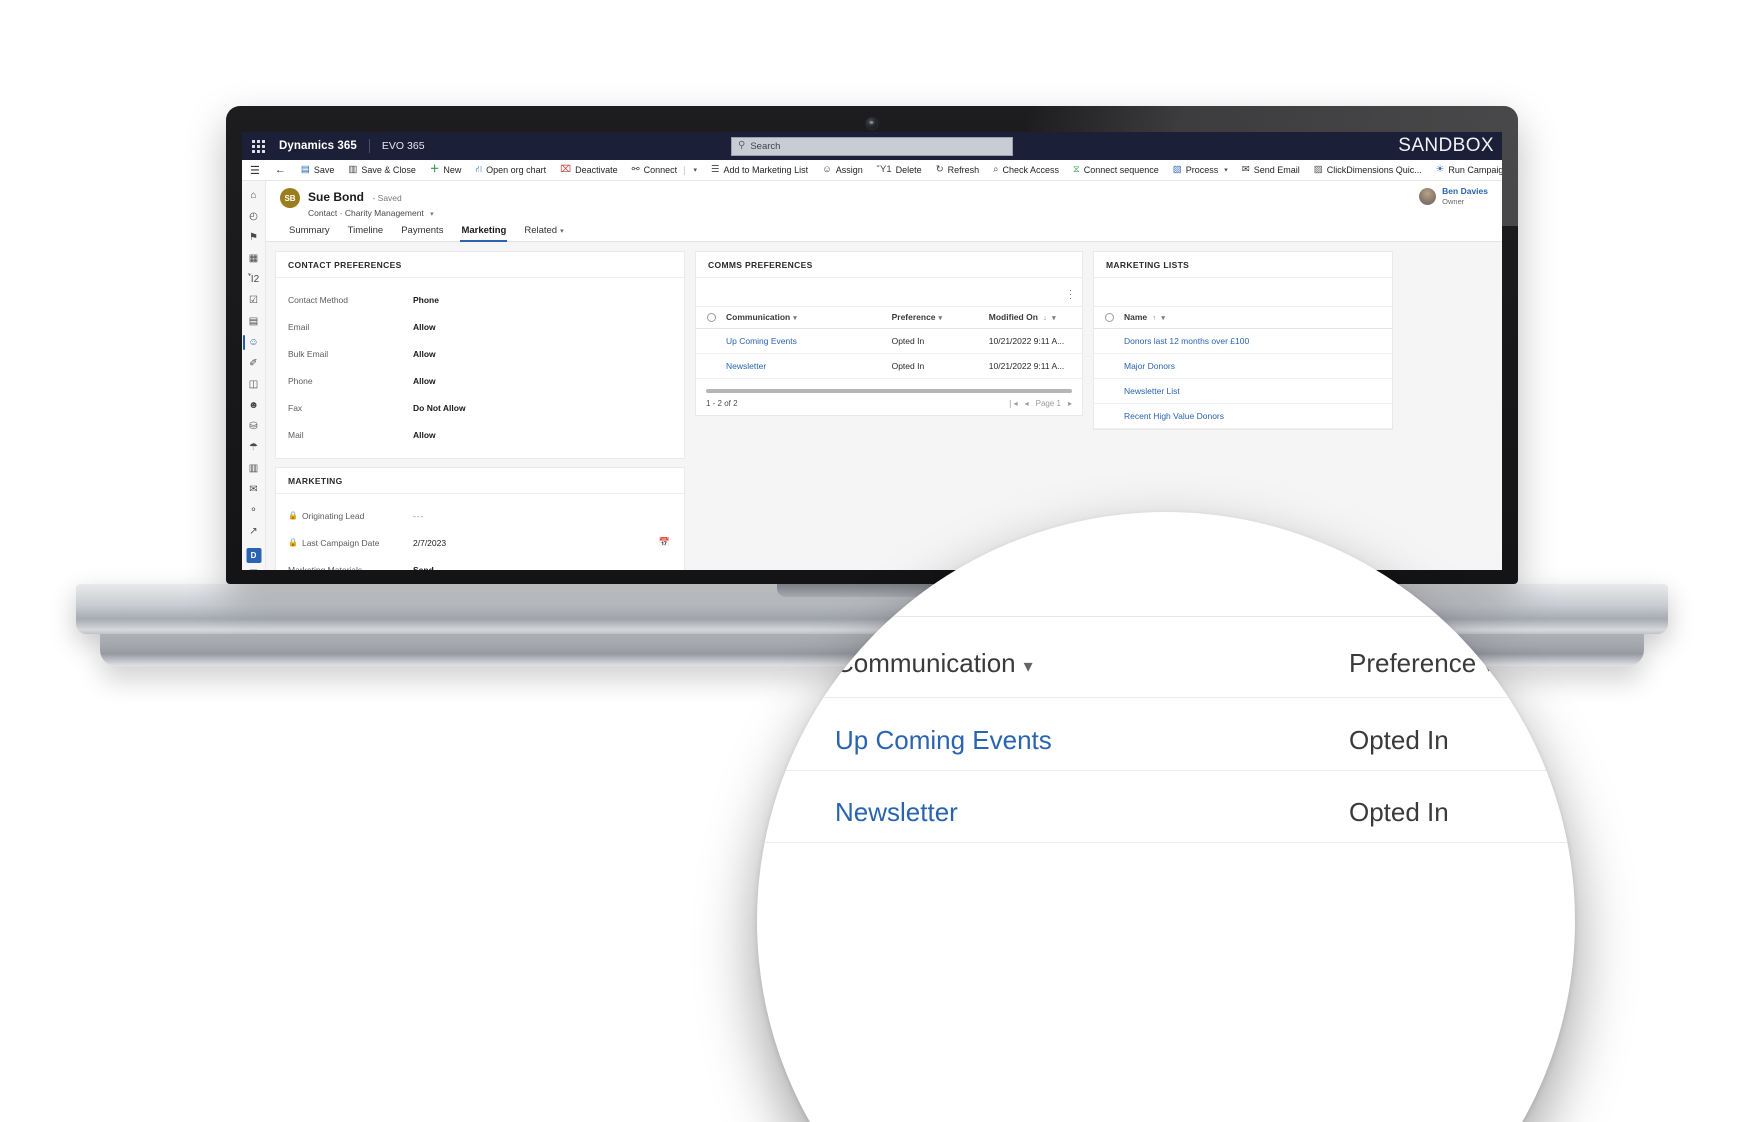 This screenshot has height=1122, width=1754. I want to click on command-deactivate: ⌧ Deactivate, so click(588, 170).